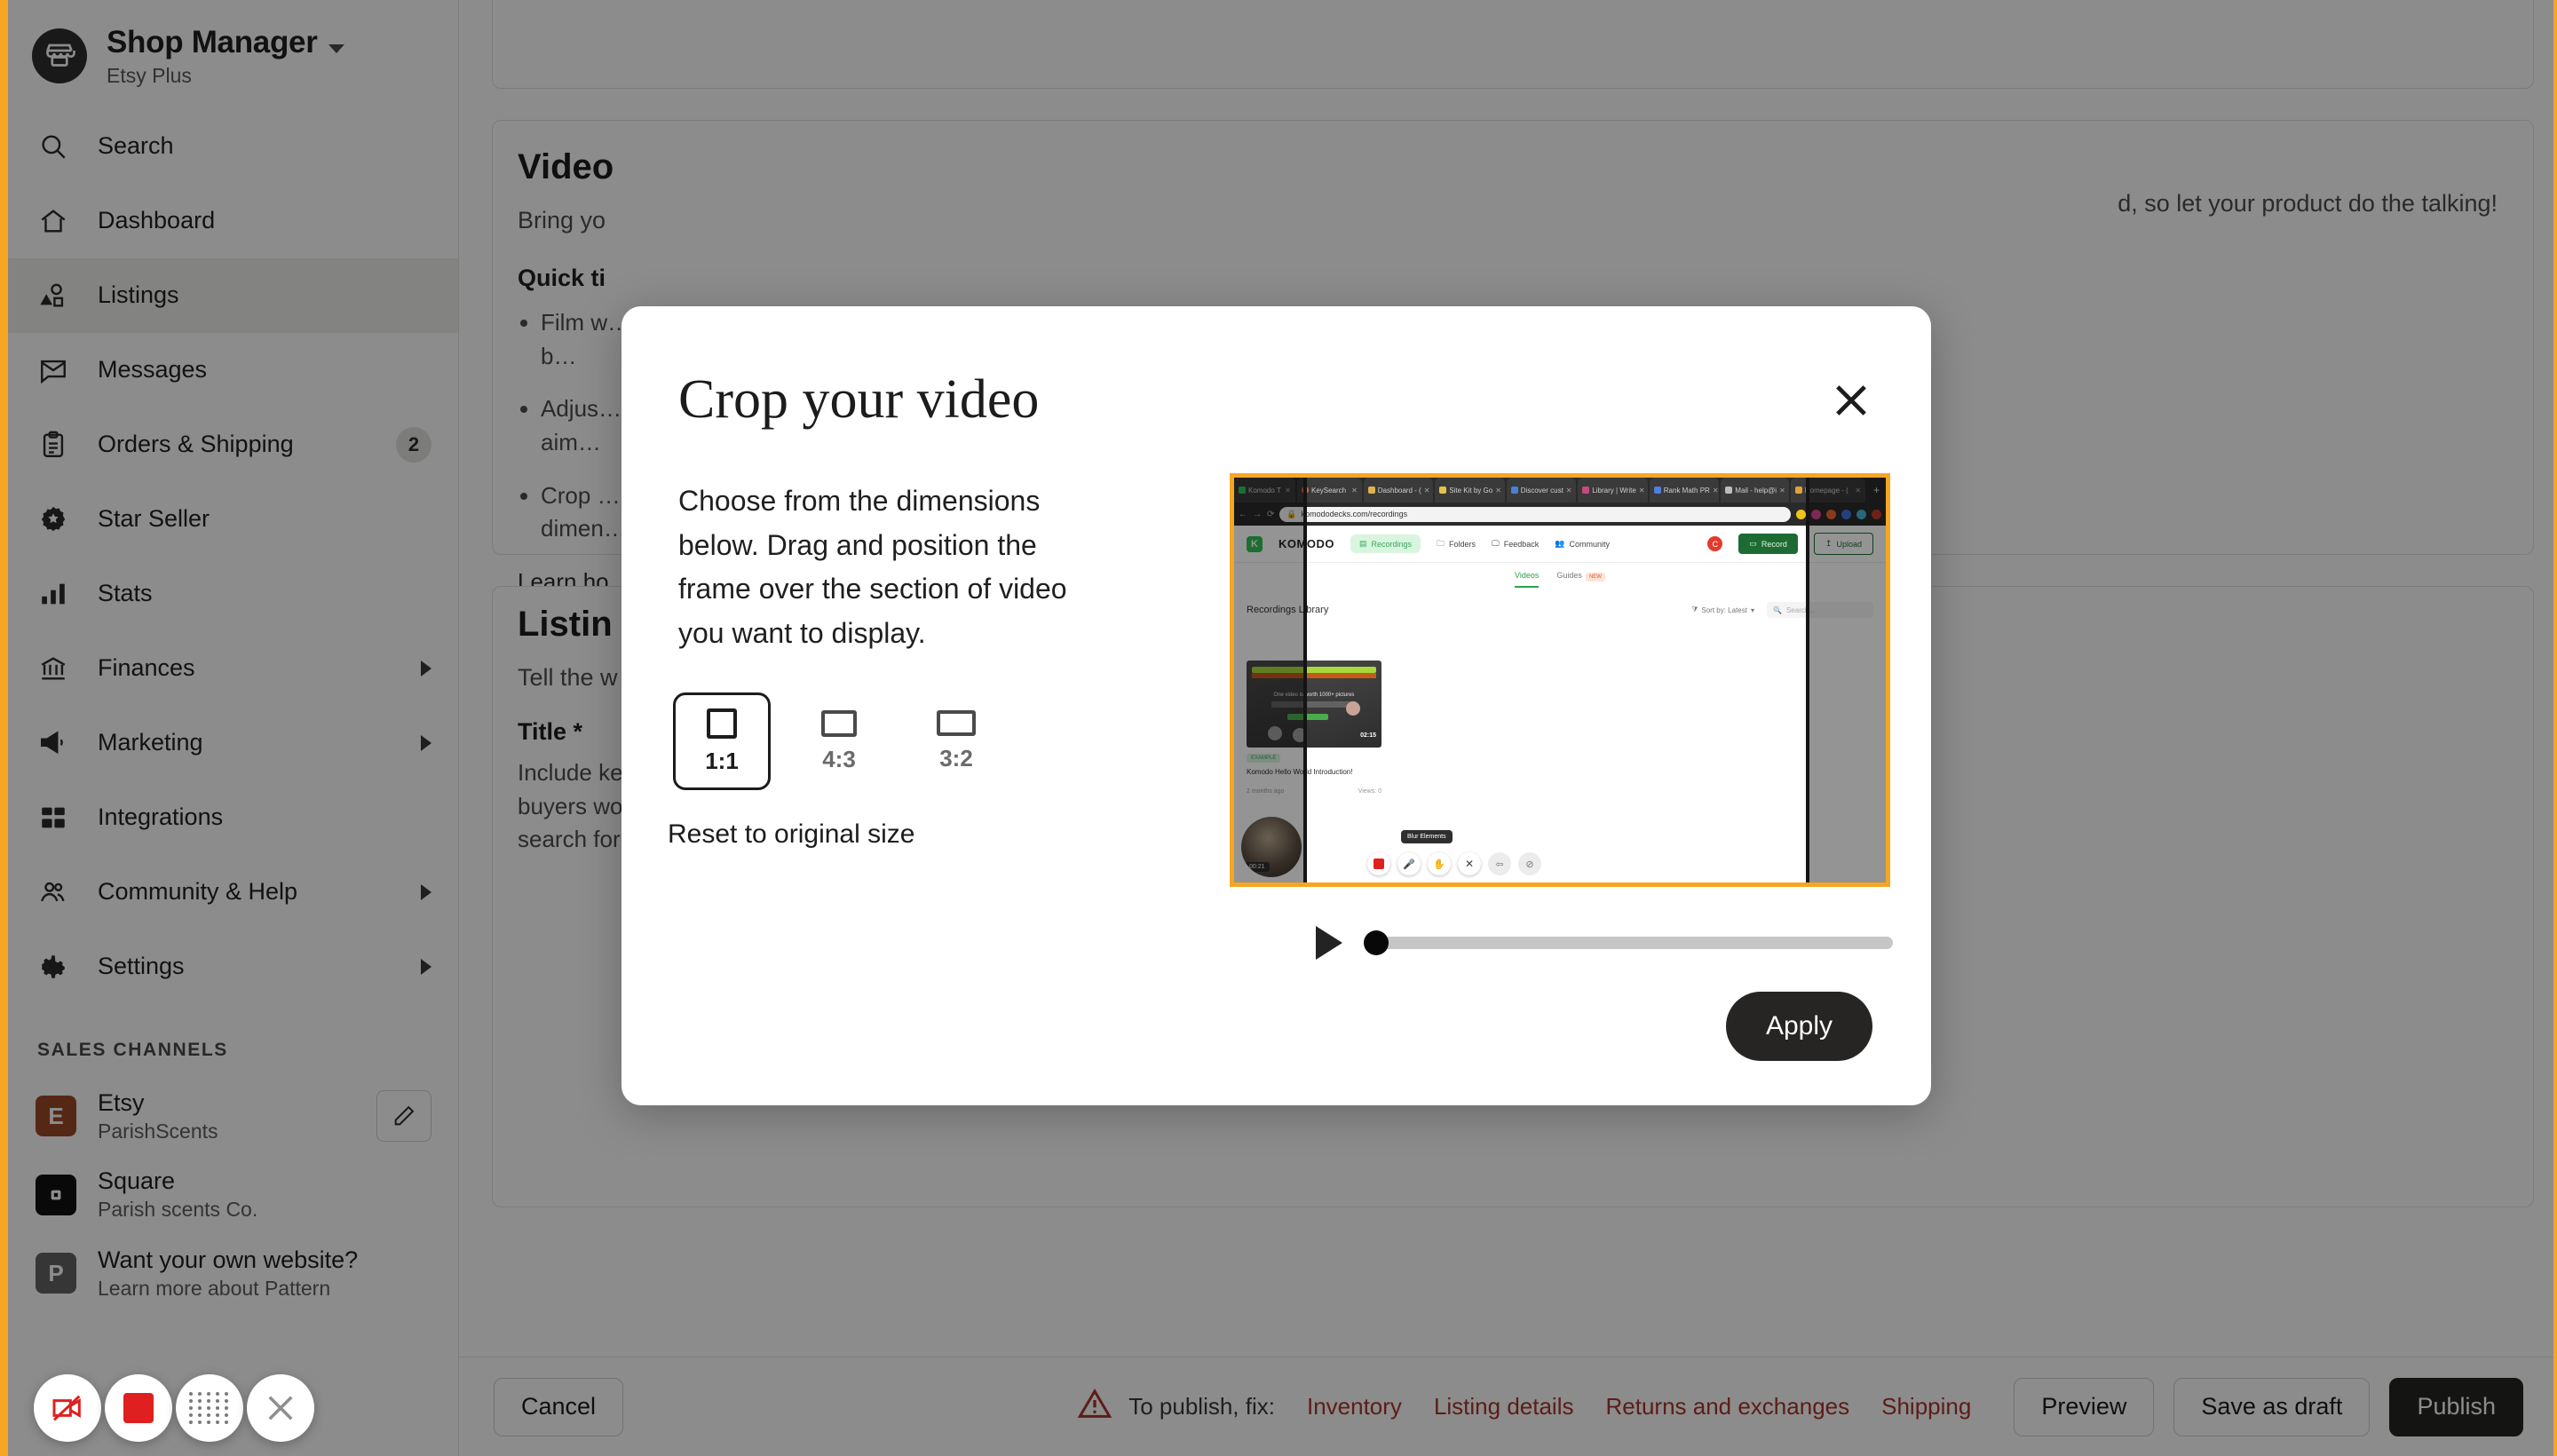 This screenshot has width=2557, height=1456. Describe the element at coordinates (1851, 400) in the screenshot. I see `close-icon` at that location.